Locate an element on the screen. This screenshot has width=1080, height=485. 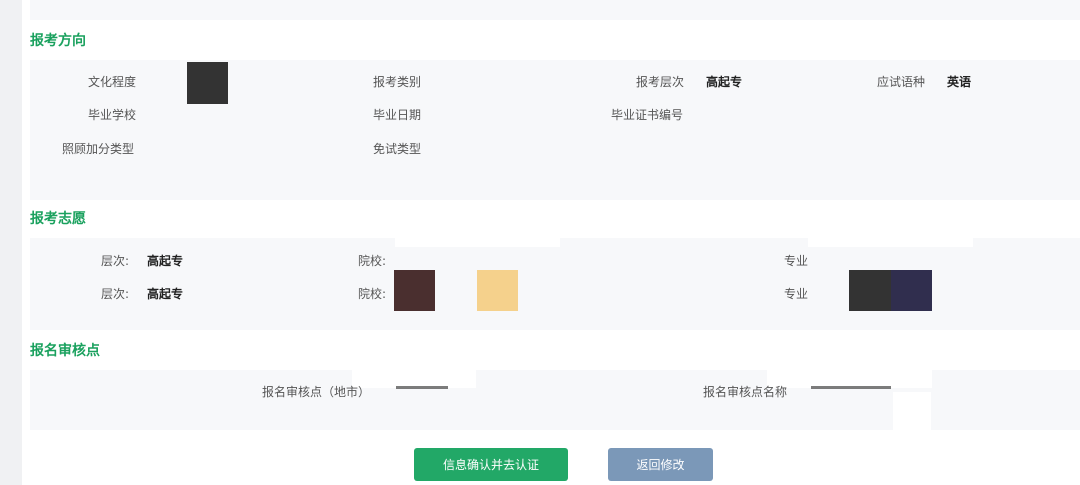
wish1-level-label: 层次: is located at coordinates (115, 261).